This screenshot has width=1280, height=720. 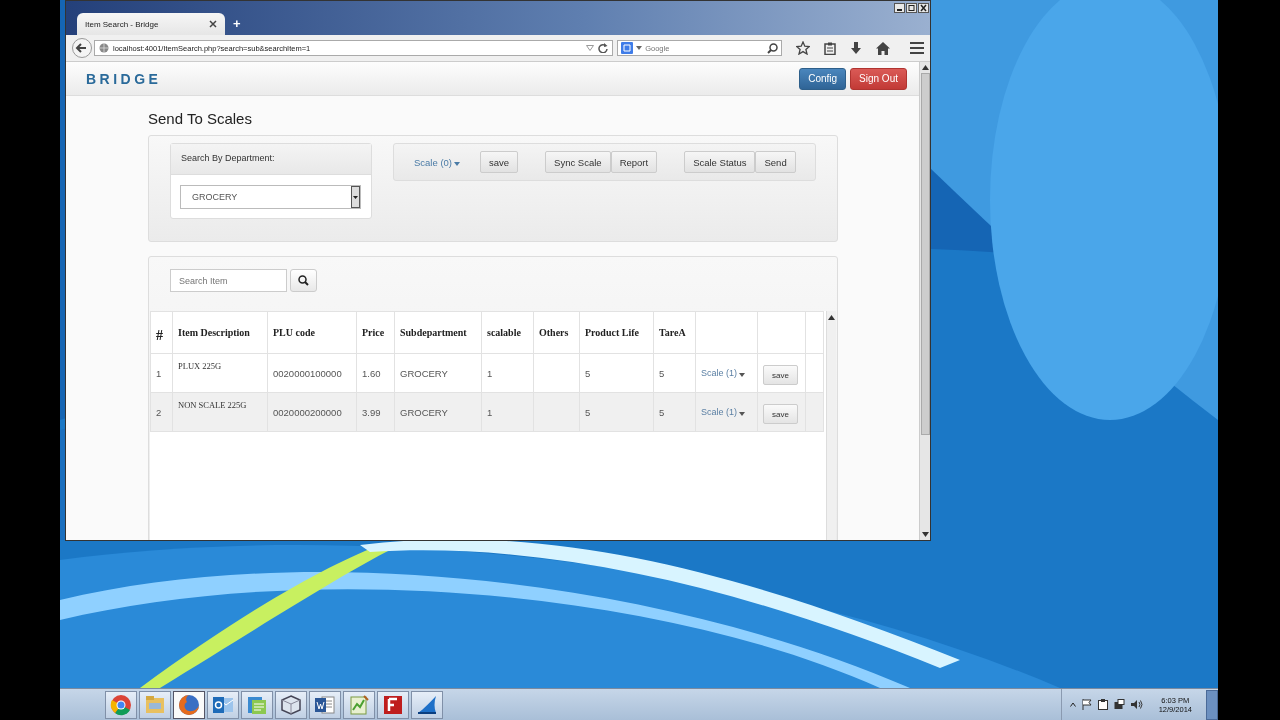 I want to click on column-header: #, so click(x=161, y=332).